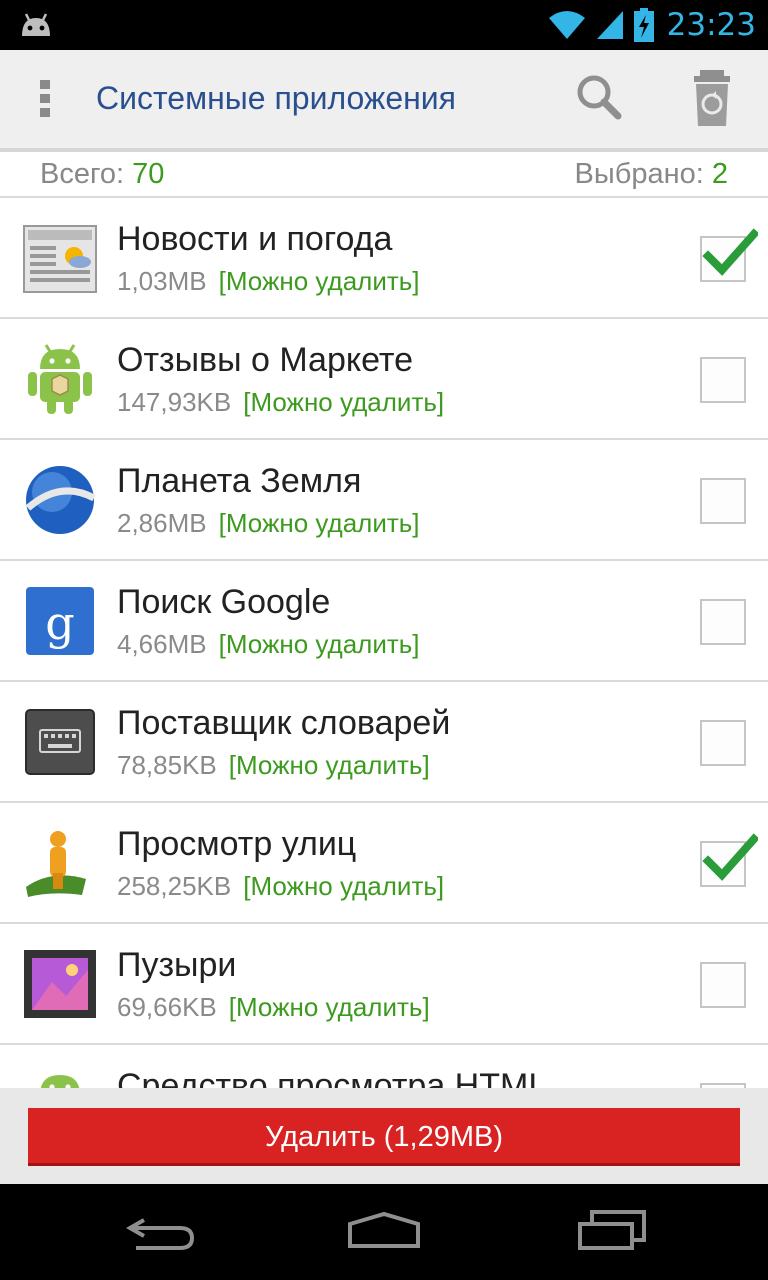 This screenshot has width=768, height=1280. I want to click on app-size: 147,93KB, so click(174, 402).